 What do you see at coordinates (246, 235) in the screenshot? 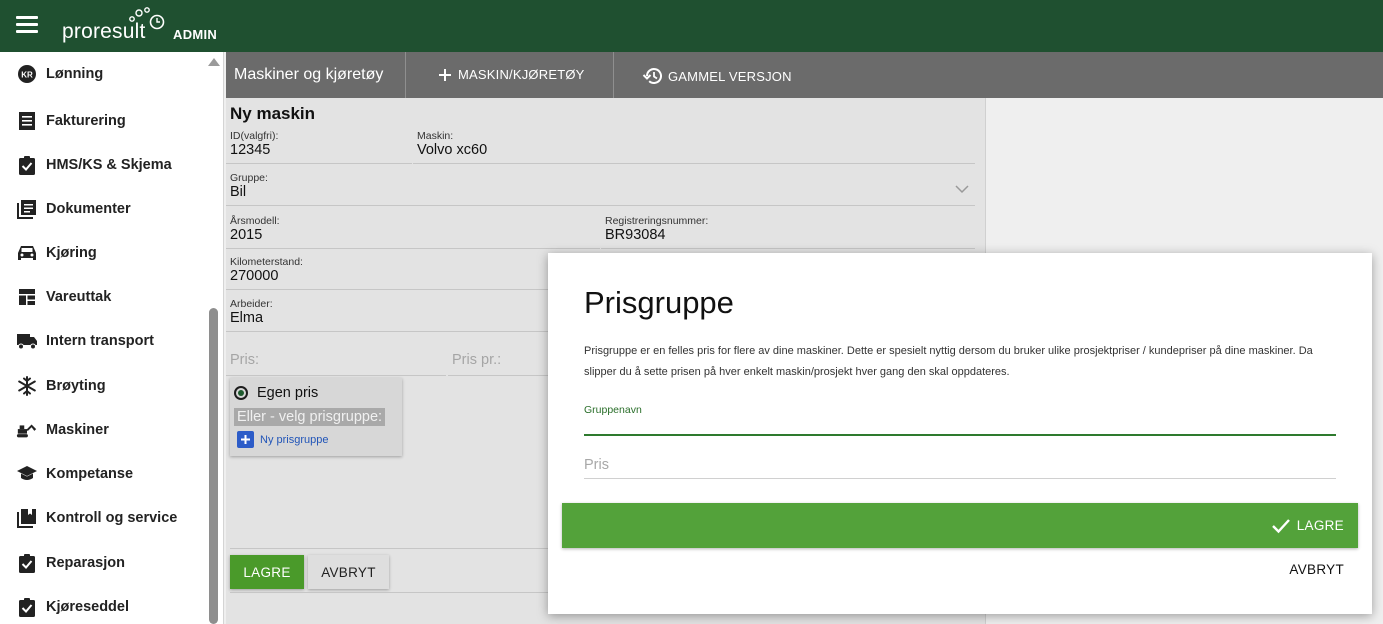
I see `year-model-value: 2015` at bounding box center [246, 235].